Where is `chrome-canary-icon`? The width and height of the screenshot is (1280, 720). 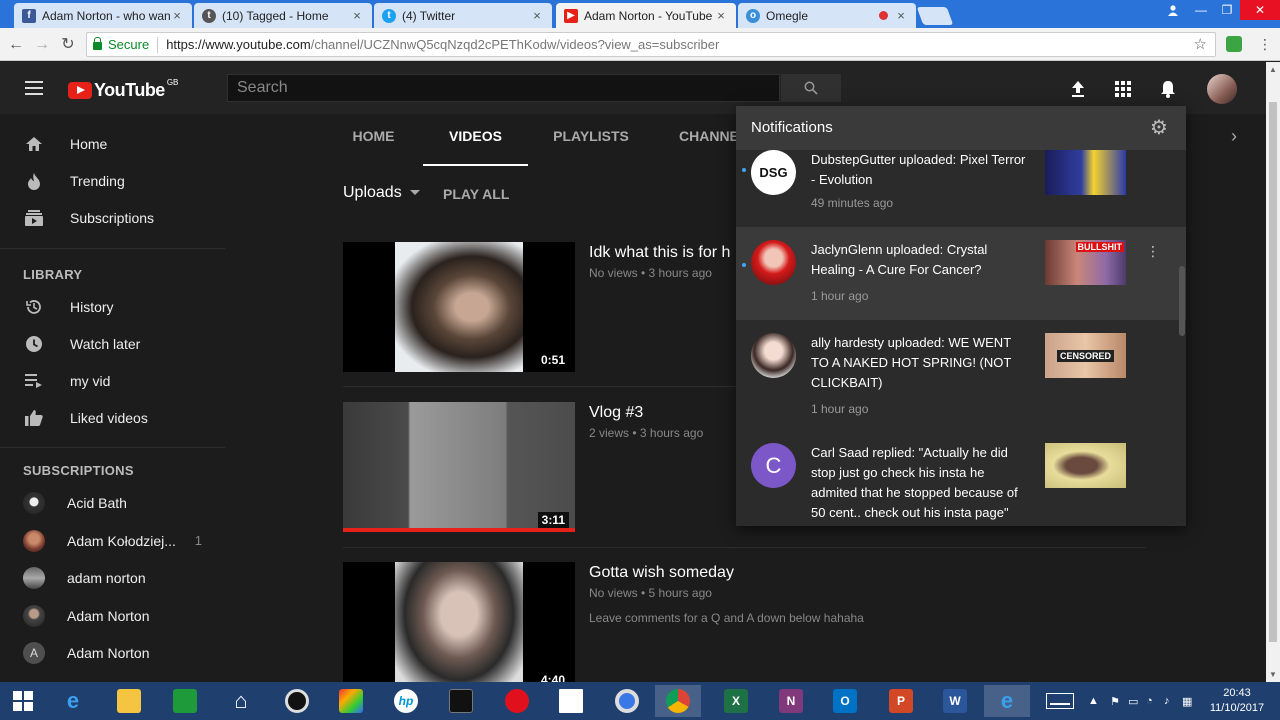 chrome-canary-icon is located at coordinates (627, 701).